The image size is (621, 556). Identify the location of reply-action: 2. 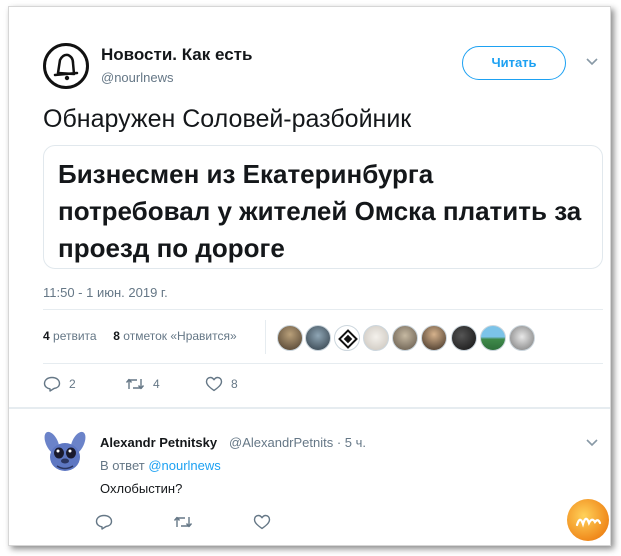
(59, 384).